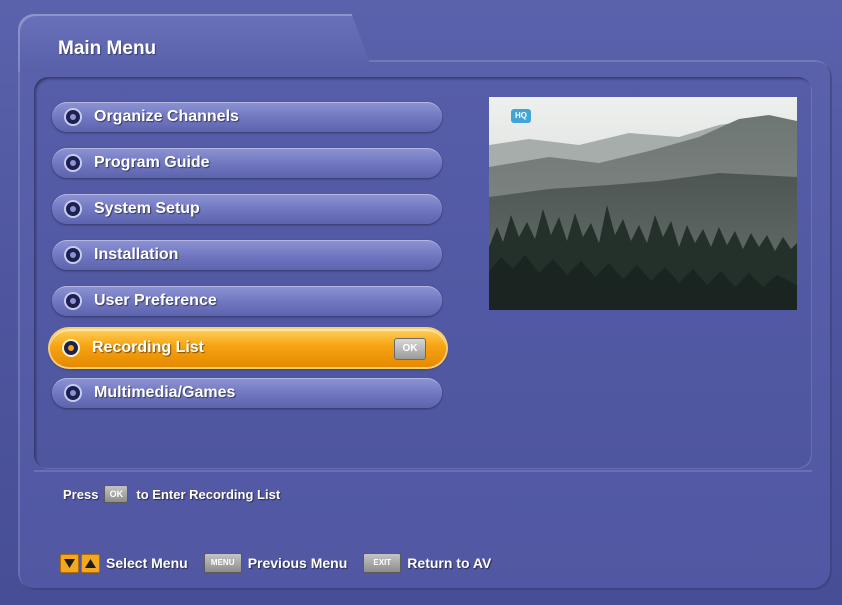 Image resolution: width=842 pixels, height=605 pixels. Describe the element at coordinates (423, 471) in the screenshot. I see `divider` at that location.